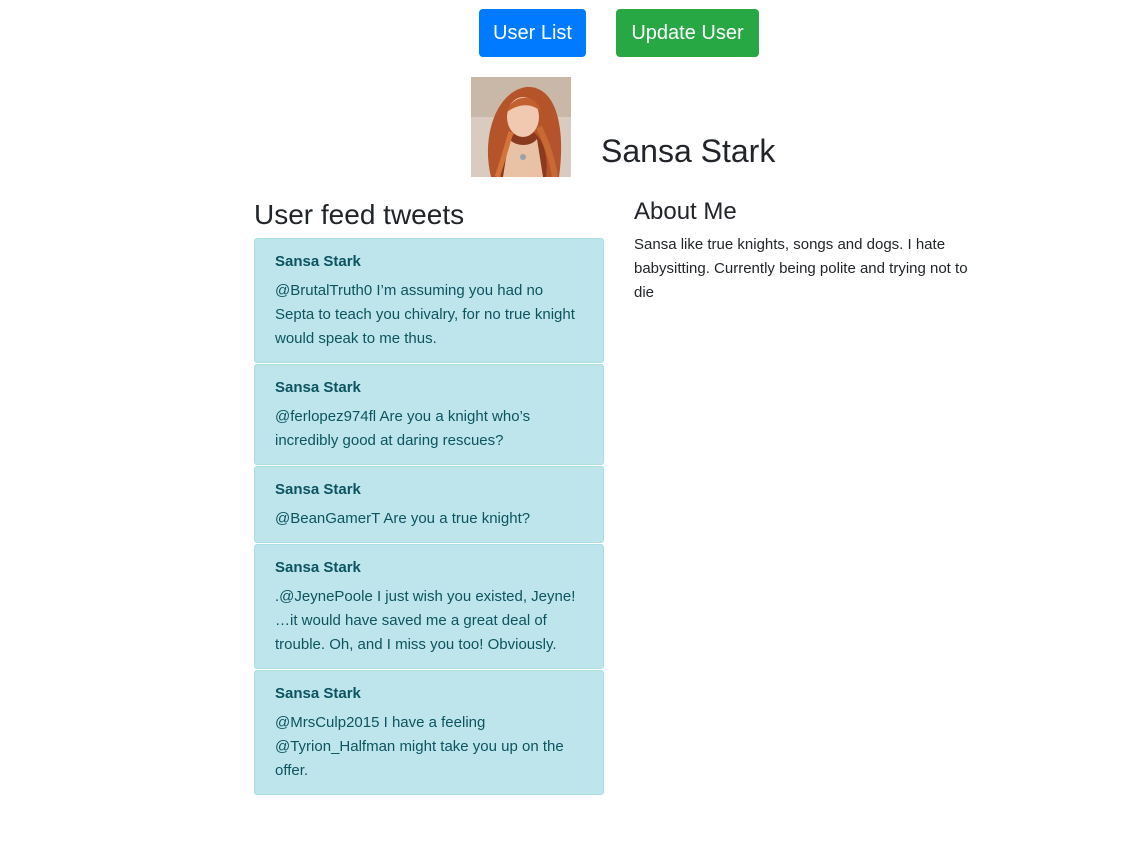 This screenshot has width=1132, height=851. I want to click on user-list-button: User List, so click(532, 33).